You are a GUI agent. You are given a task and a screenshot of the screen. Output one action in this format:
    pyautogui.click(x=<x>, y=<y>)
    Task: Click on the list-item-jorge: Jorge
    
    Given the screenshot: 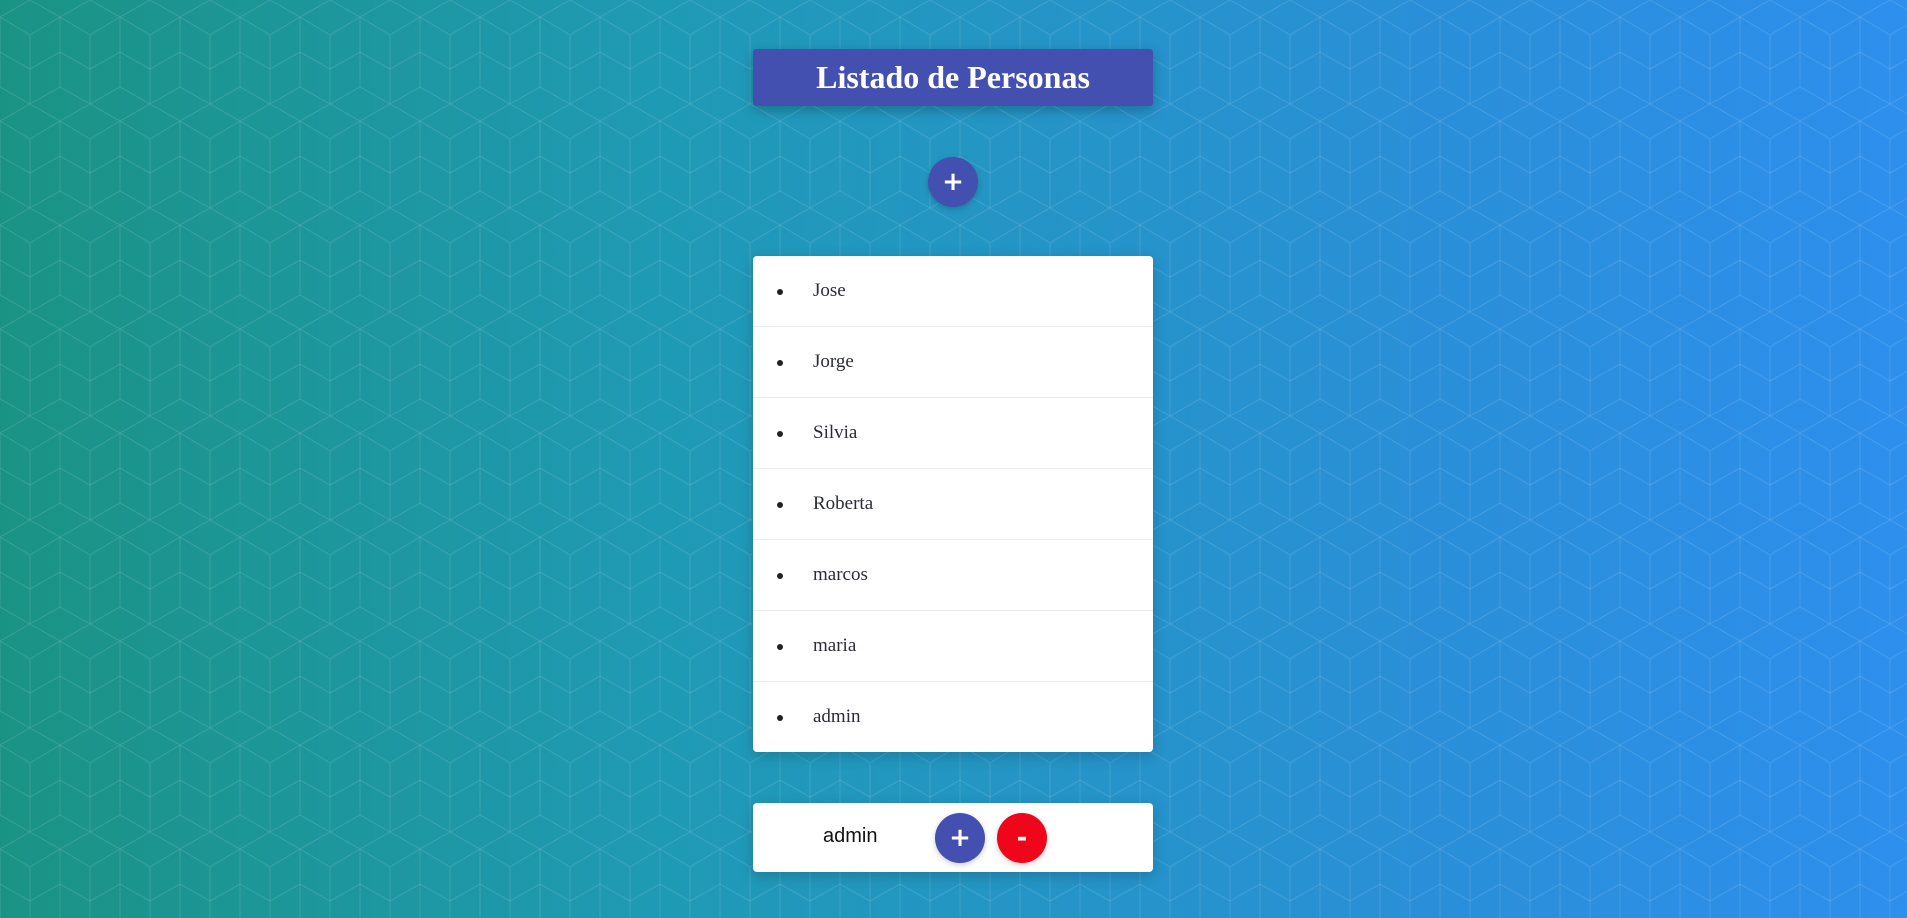 What is the action you would take?
    pyautogui.click(x=953, y=362)
    